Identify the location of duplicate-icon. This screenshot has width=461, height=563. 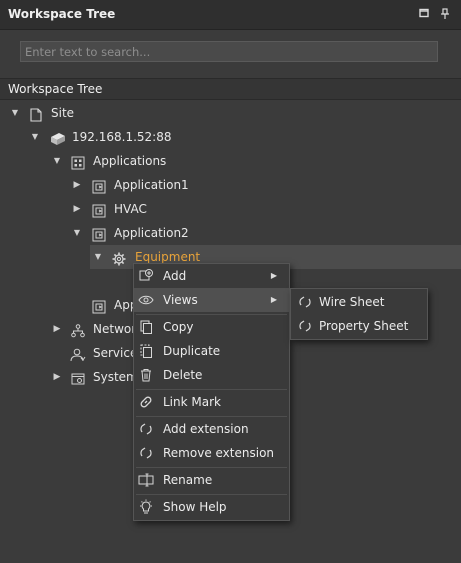
(146, 351).